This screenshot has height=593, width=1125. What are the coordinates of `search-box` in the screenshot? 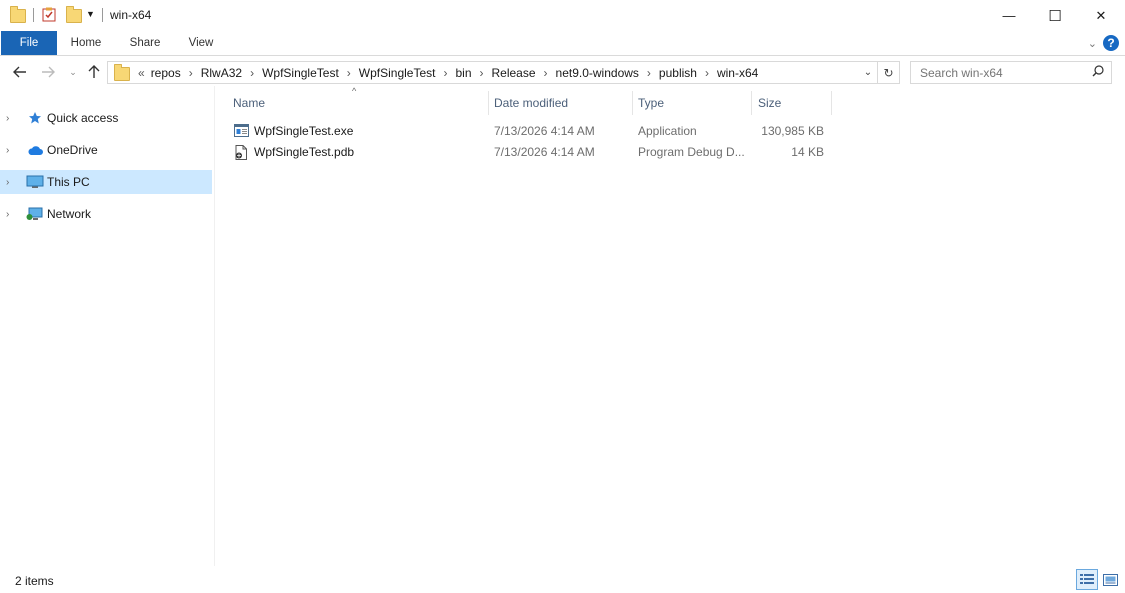 It's located at (1011, 72).